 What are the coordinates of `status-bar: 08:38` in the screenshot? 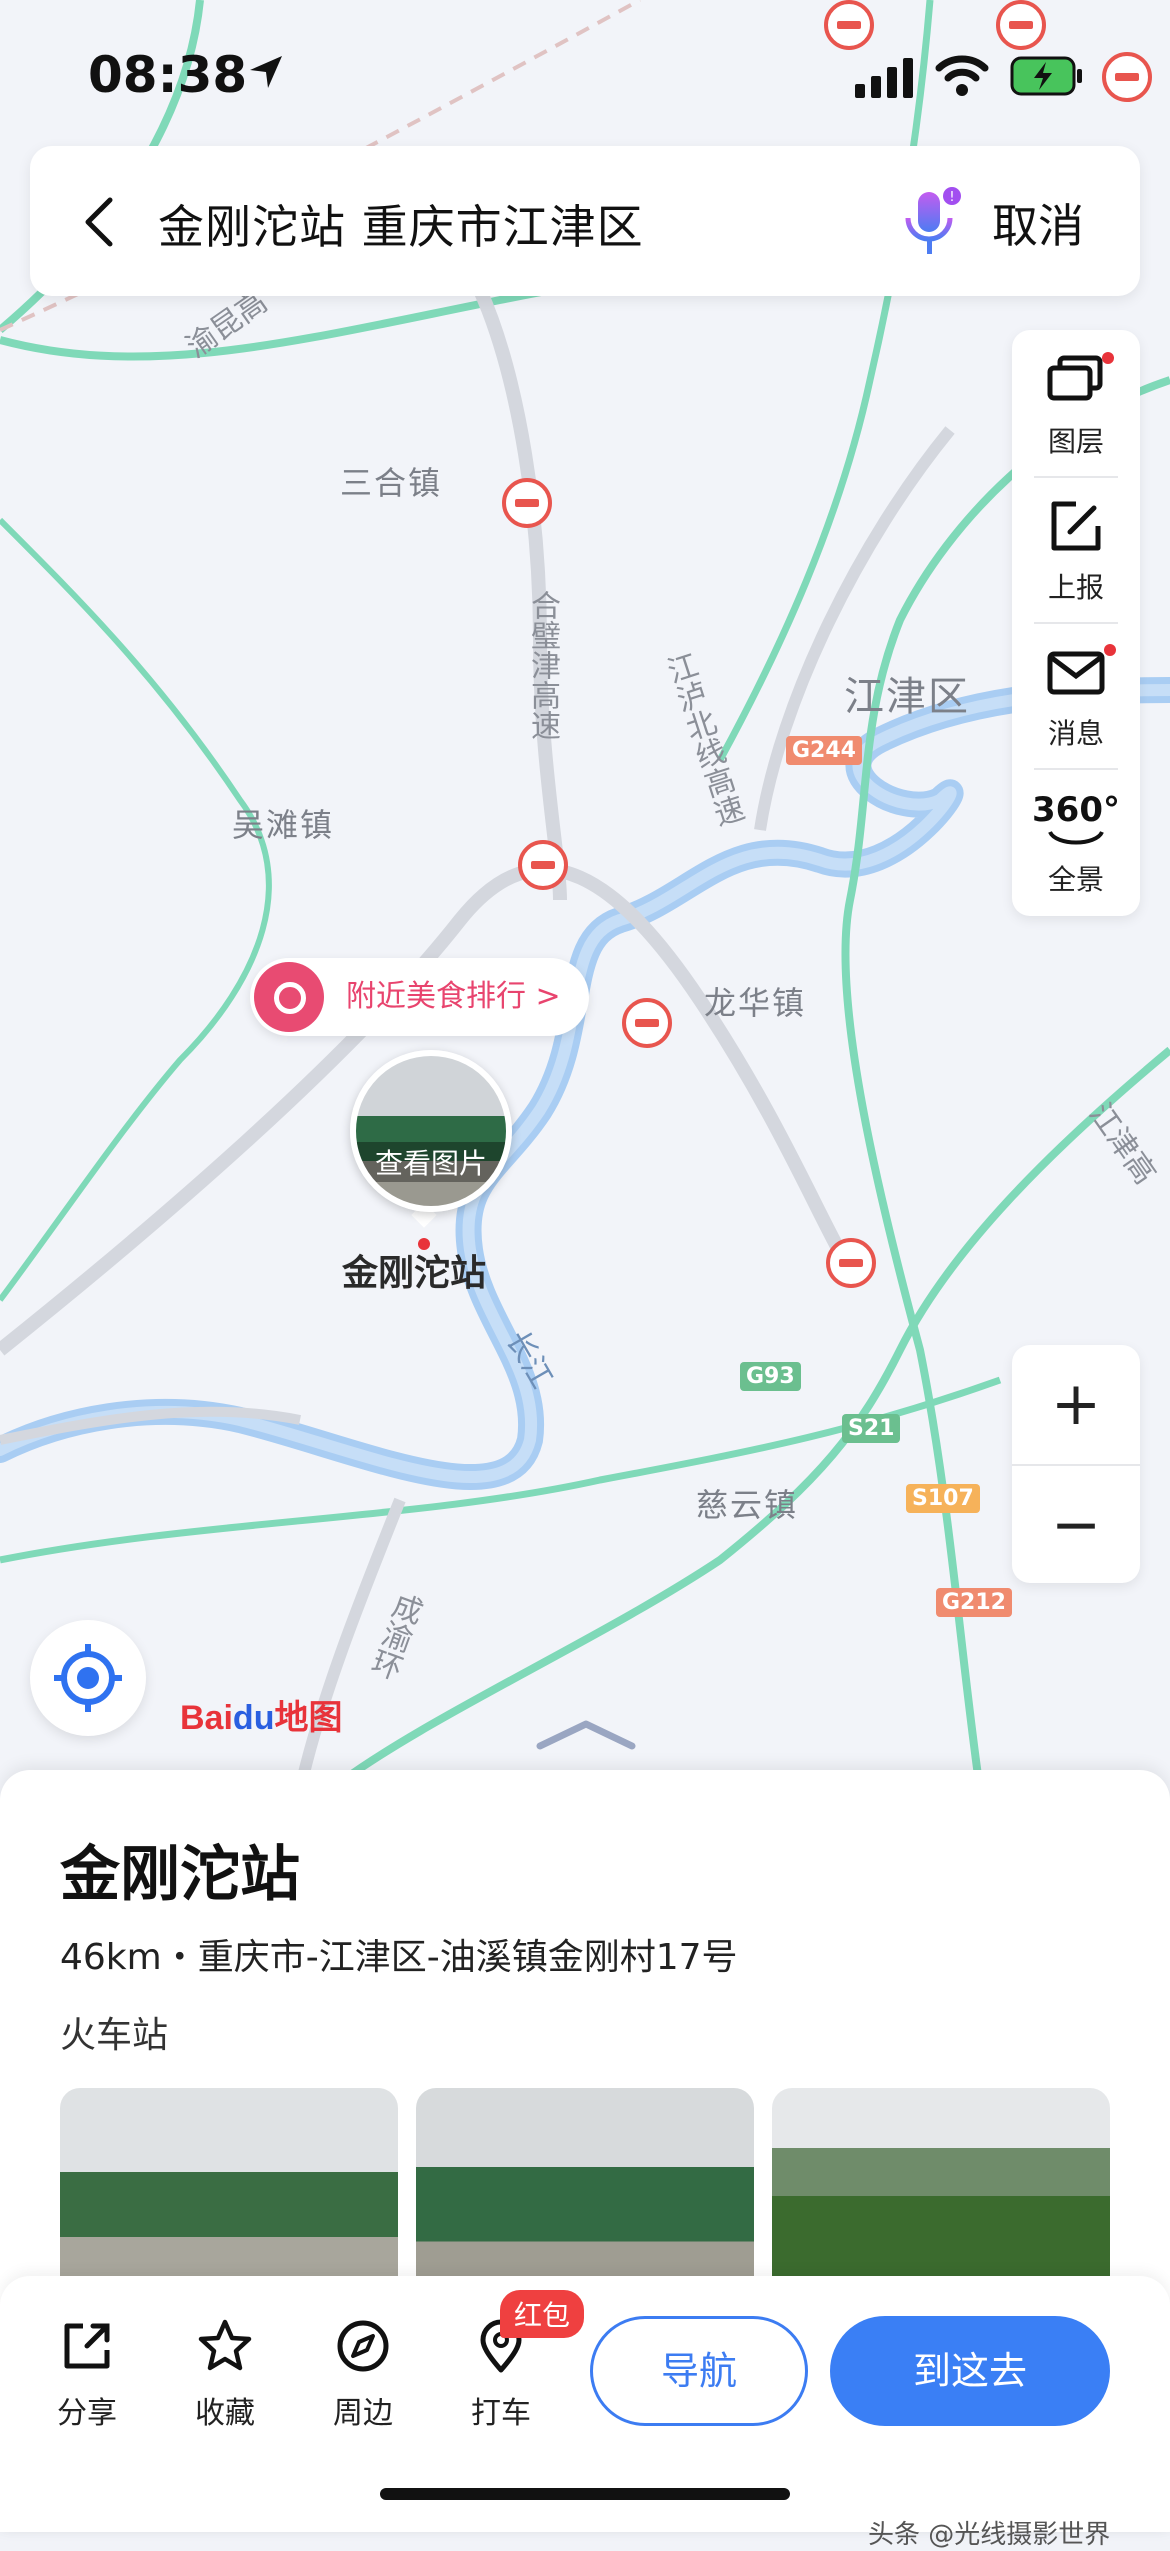 It's located at (585, 70).